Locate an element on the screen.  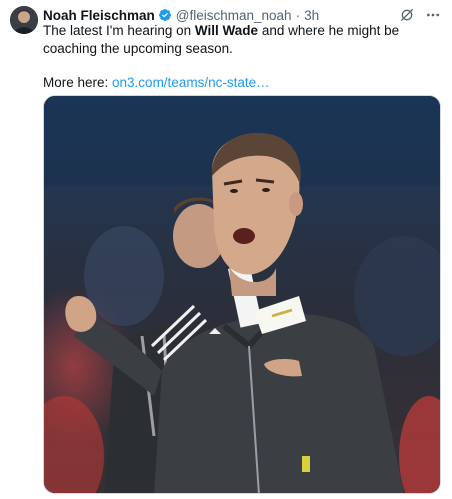
tweet-text-before: The latest I'm hearing on is located at coordinates (119, 30).